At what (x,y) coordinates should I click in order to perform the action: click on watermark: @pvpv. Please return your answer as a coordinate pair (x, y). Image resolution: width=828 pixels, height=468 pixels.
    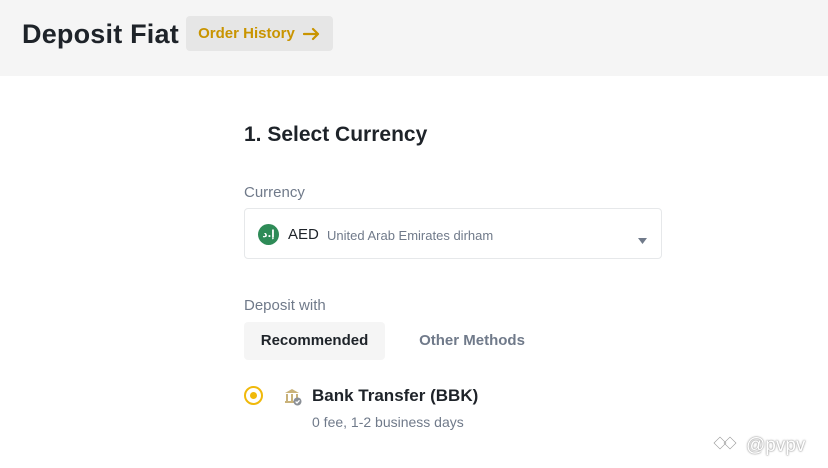
    Looking at the image, I should click on (758, 446).